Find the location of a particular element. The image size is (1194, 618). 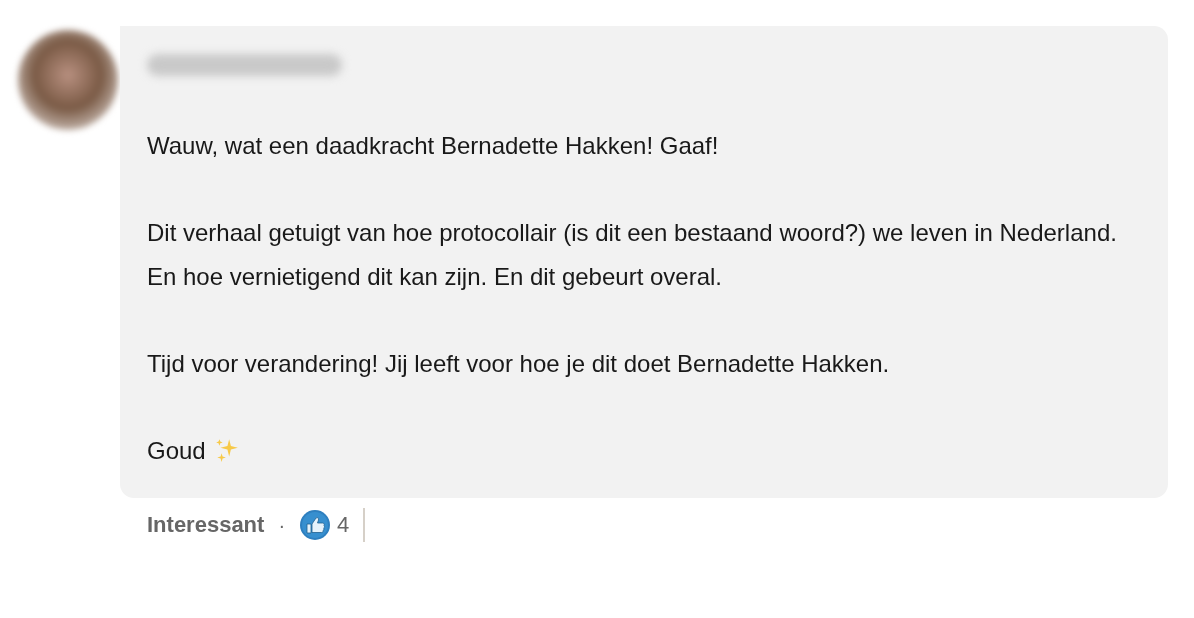

reaction-count: 4 is located at coordinates (343, 525).